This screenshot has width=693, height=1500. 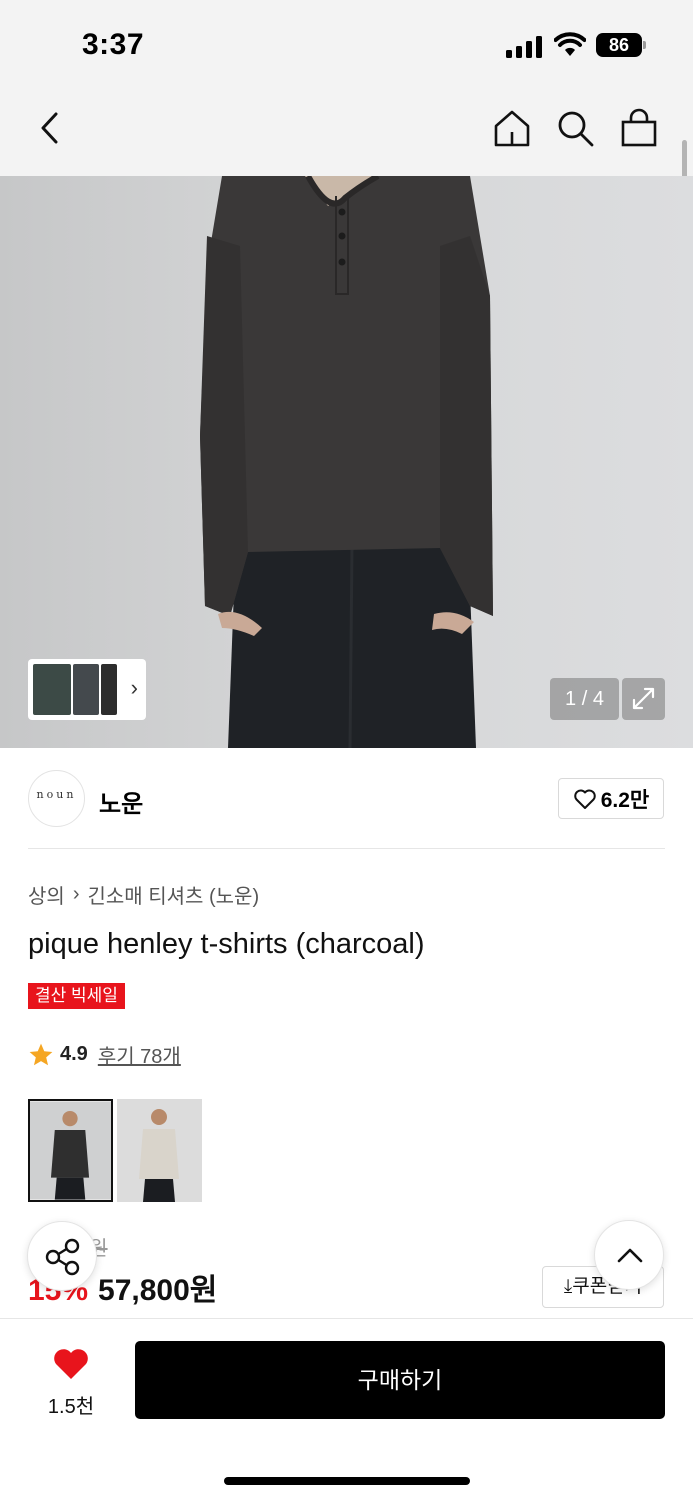 I want to click on reviews-link: 후기 78개, so click(x=139, y=1054).